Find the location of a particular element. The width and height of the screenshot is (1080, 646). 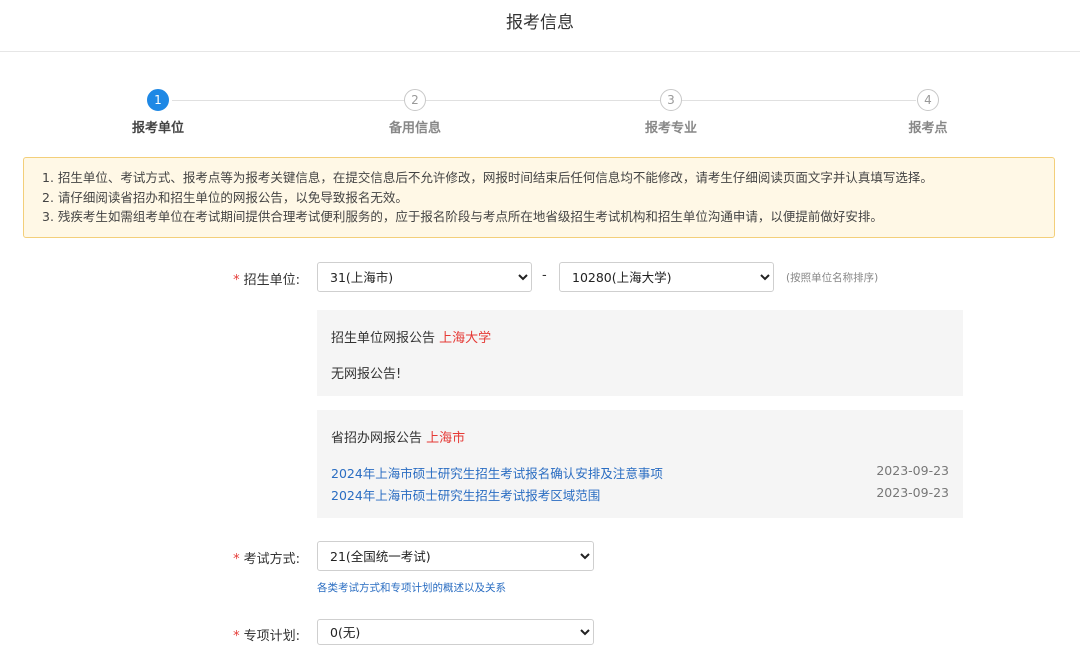

plan-label-text: 专项计划: is located at coordinates (271, 636).